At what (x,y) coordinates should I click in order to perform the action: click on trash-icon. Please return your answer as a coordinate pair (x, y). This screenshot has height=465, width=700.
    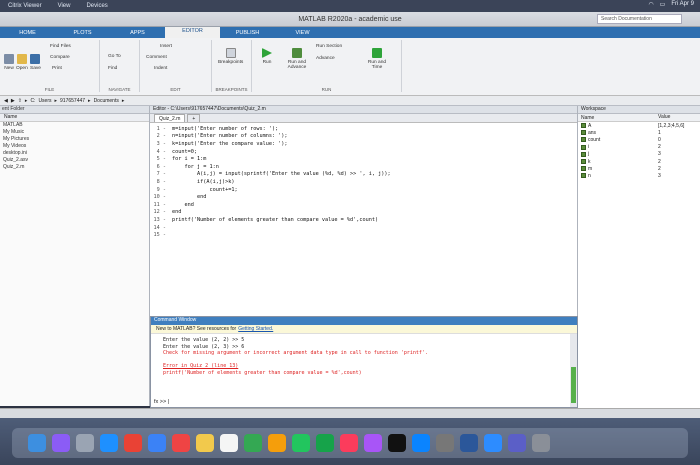
    Looking at the image, I should click on (541, 443).